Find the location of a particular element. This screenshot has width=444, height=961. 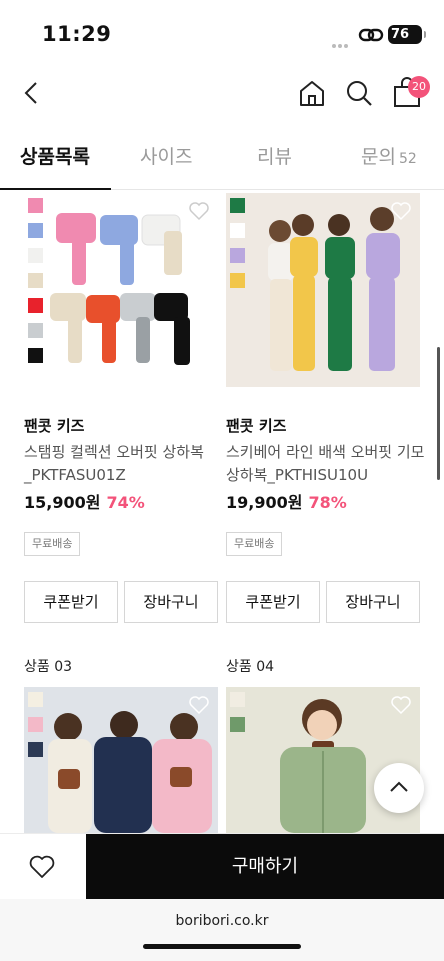

battery-icon: 76 is located at coordinates (407, 34).